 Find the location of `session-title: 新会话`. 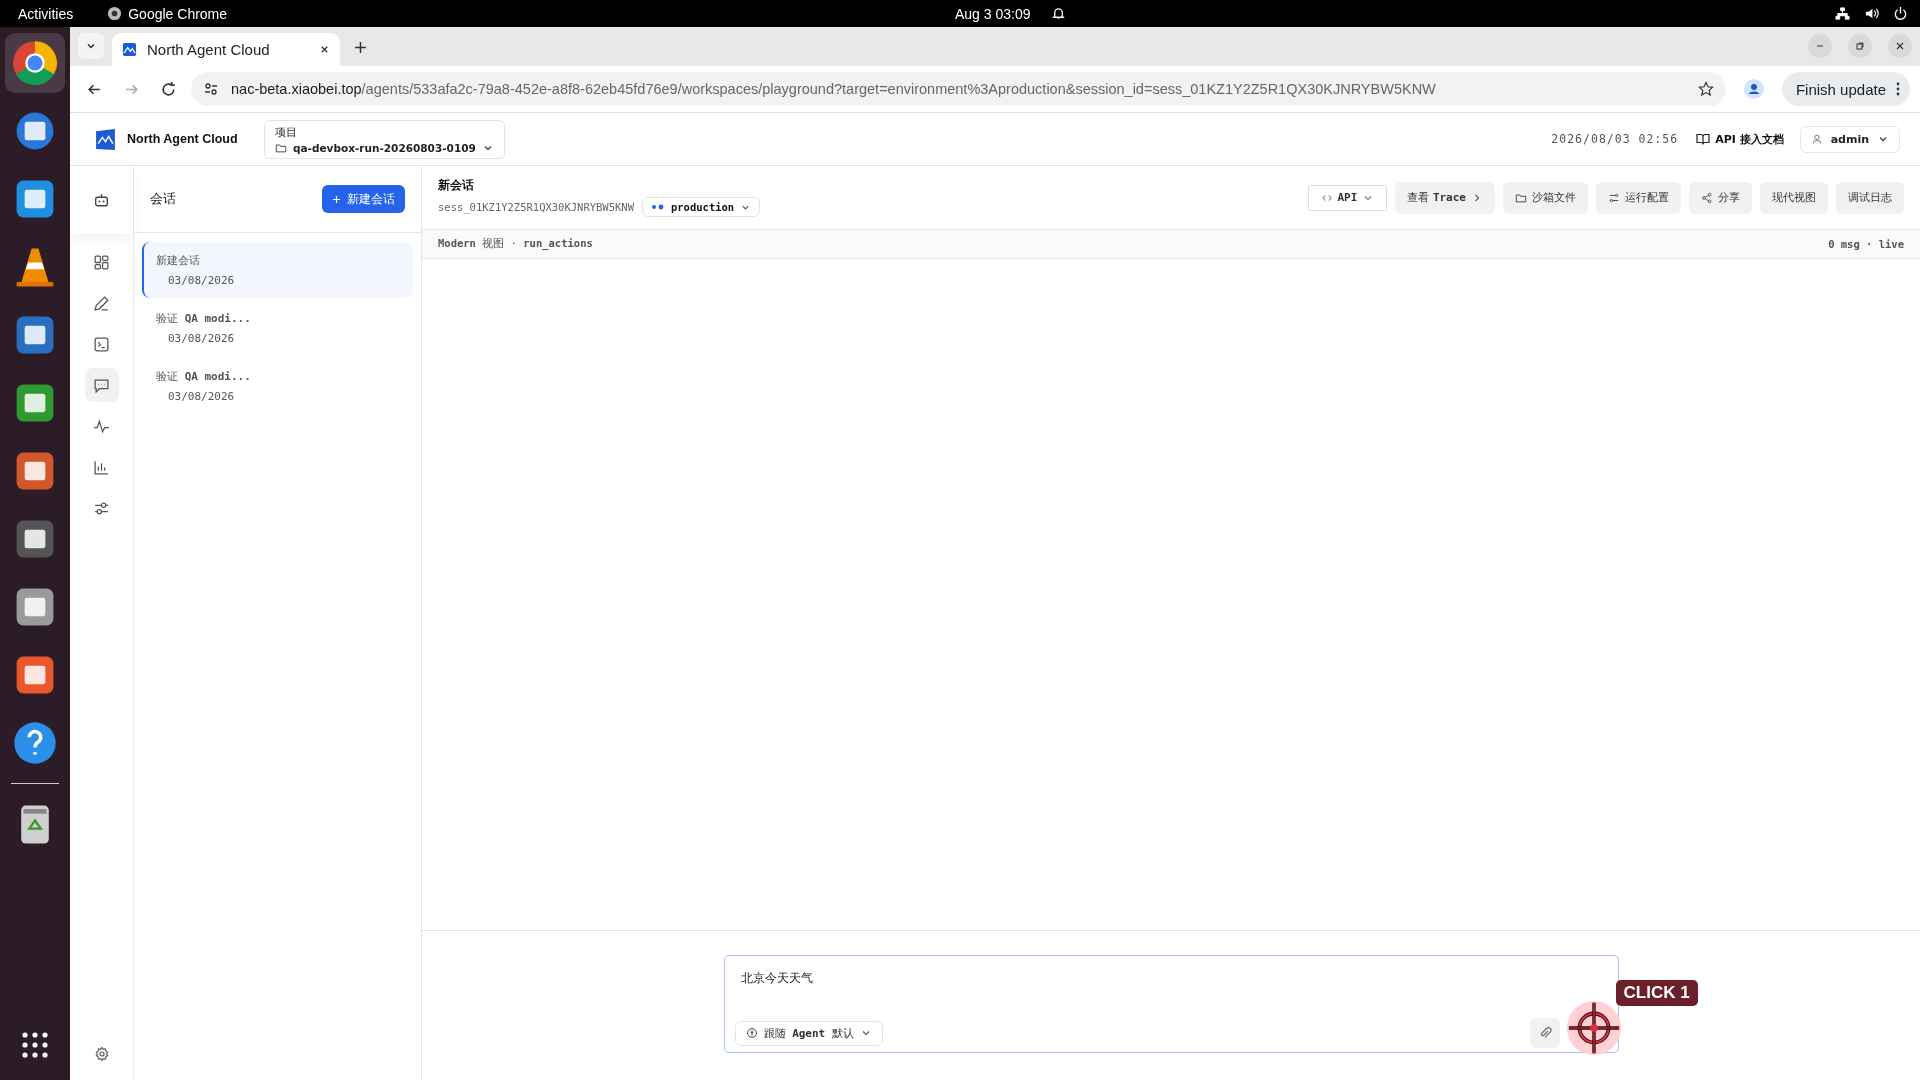

session-title: 新会话 is located at coordinates (456, 185).